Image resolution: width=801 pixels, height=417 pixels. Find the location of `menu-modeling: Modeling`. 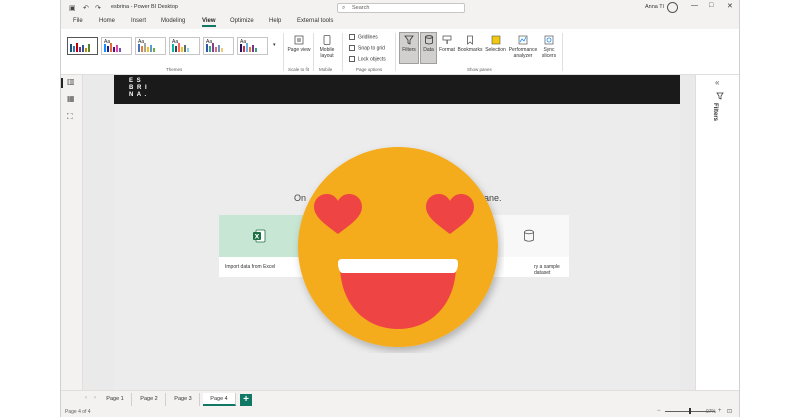

menu-modeling: Modeling is located at coordinates (173, 21).